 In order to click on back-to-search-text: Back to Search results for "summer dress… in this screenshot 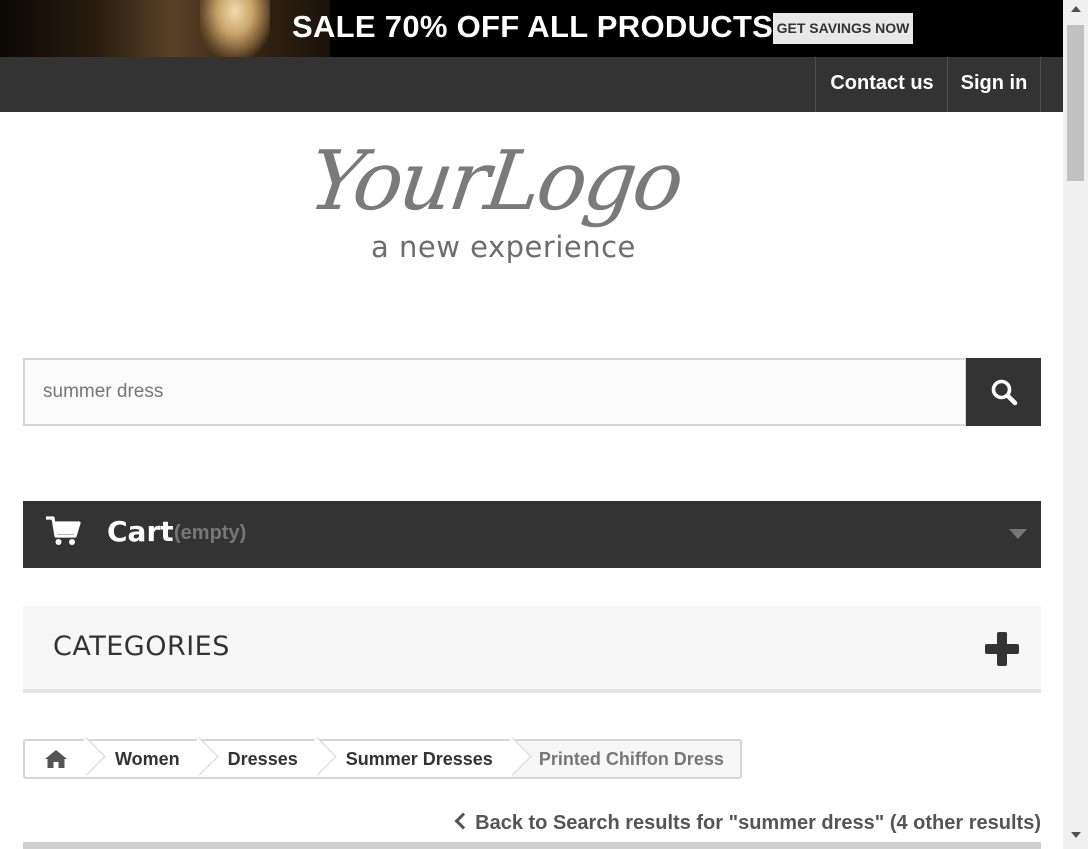, I will do `click(758, 823)`.